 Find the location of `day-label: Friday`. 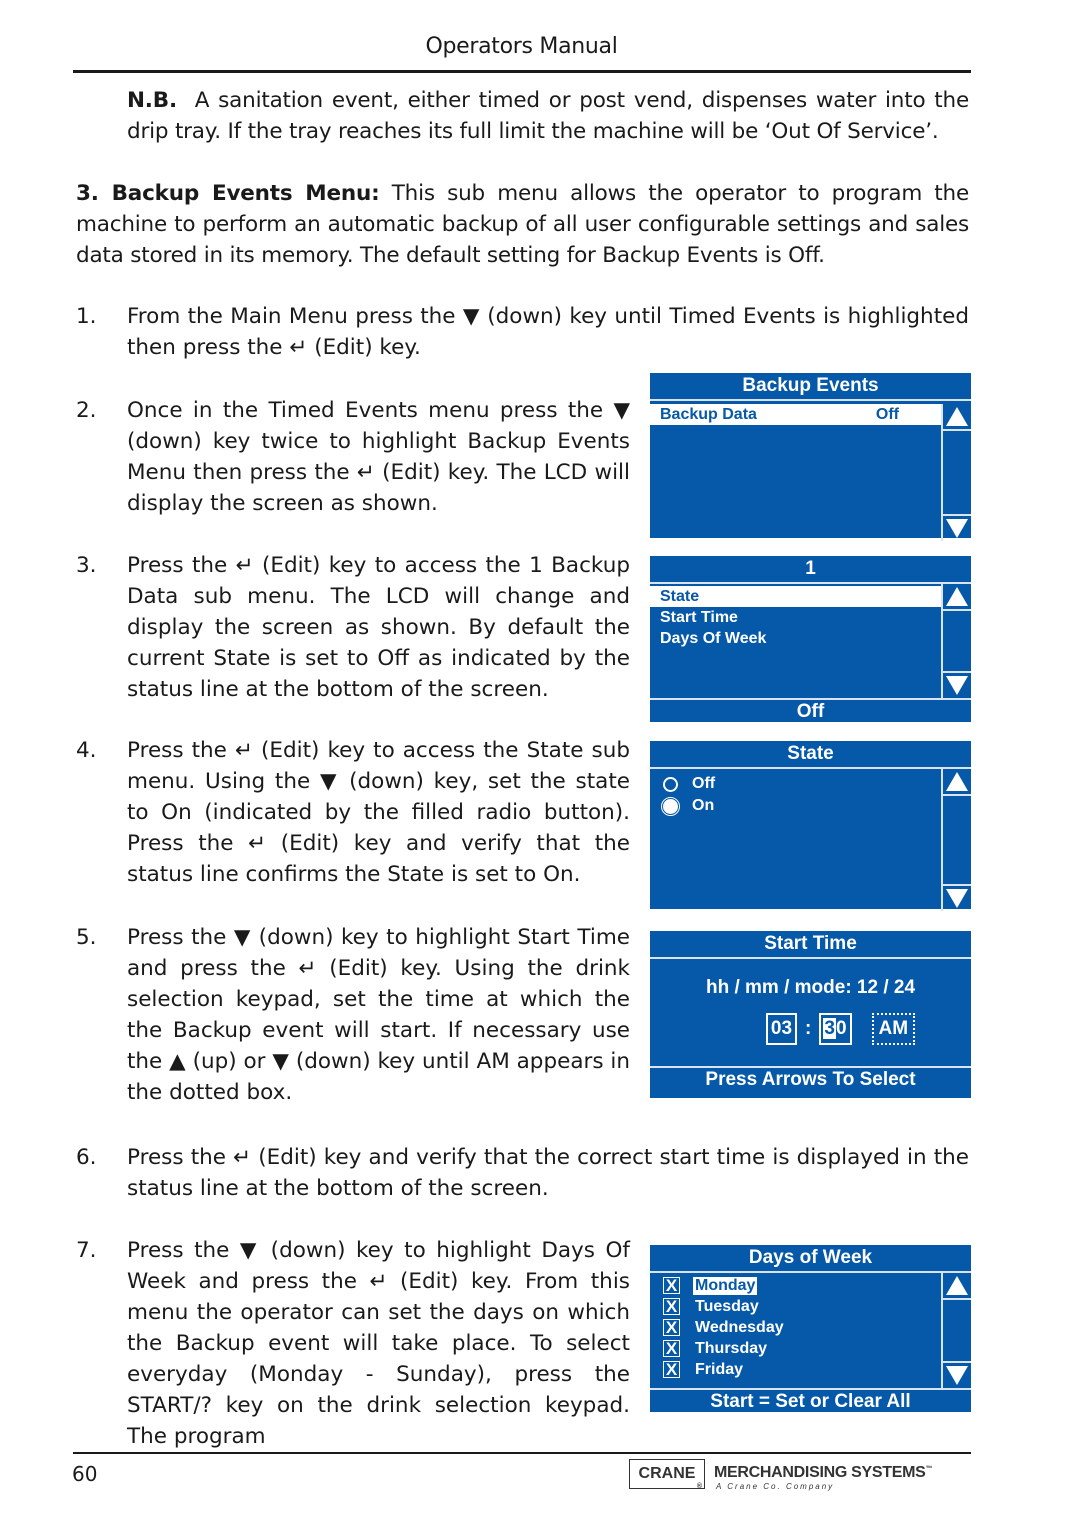

day-label: Friday is located at coordinates (719, 1369).